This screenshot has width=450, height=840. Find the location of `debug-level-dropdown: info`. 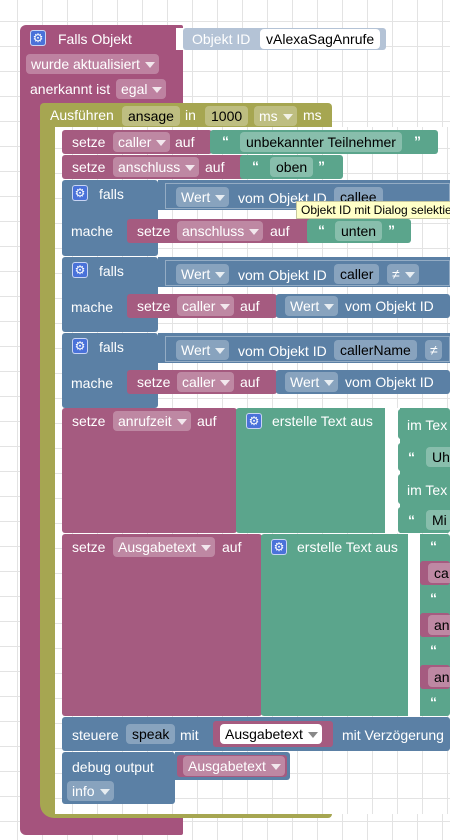

debug-level-dropdown: info is located at coordinates (90, 791).